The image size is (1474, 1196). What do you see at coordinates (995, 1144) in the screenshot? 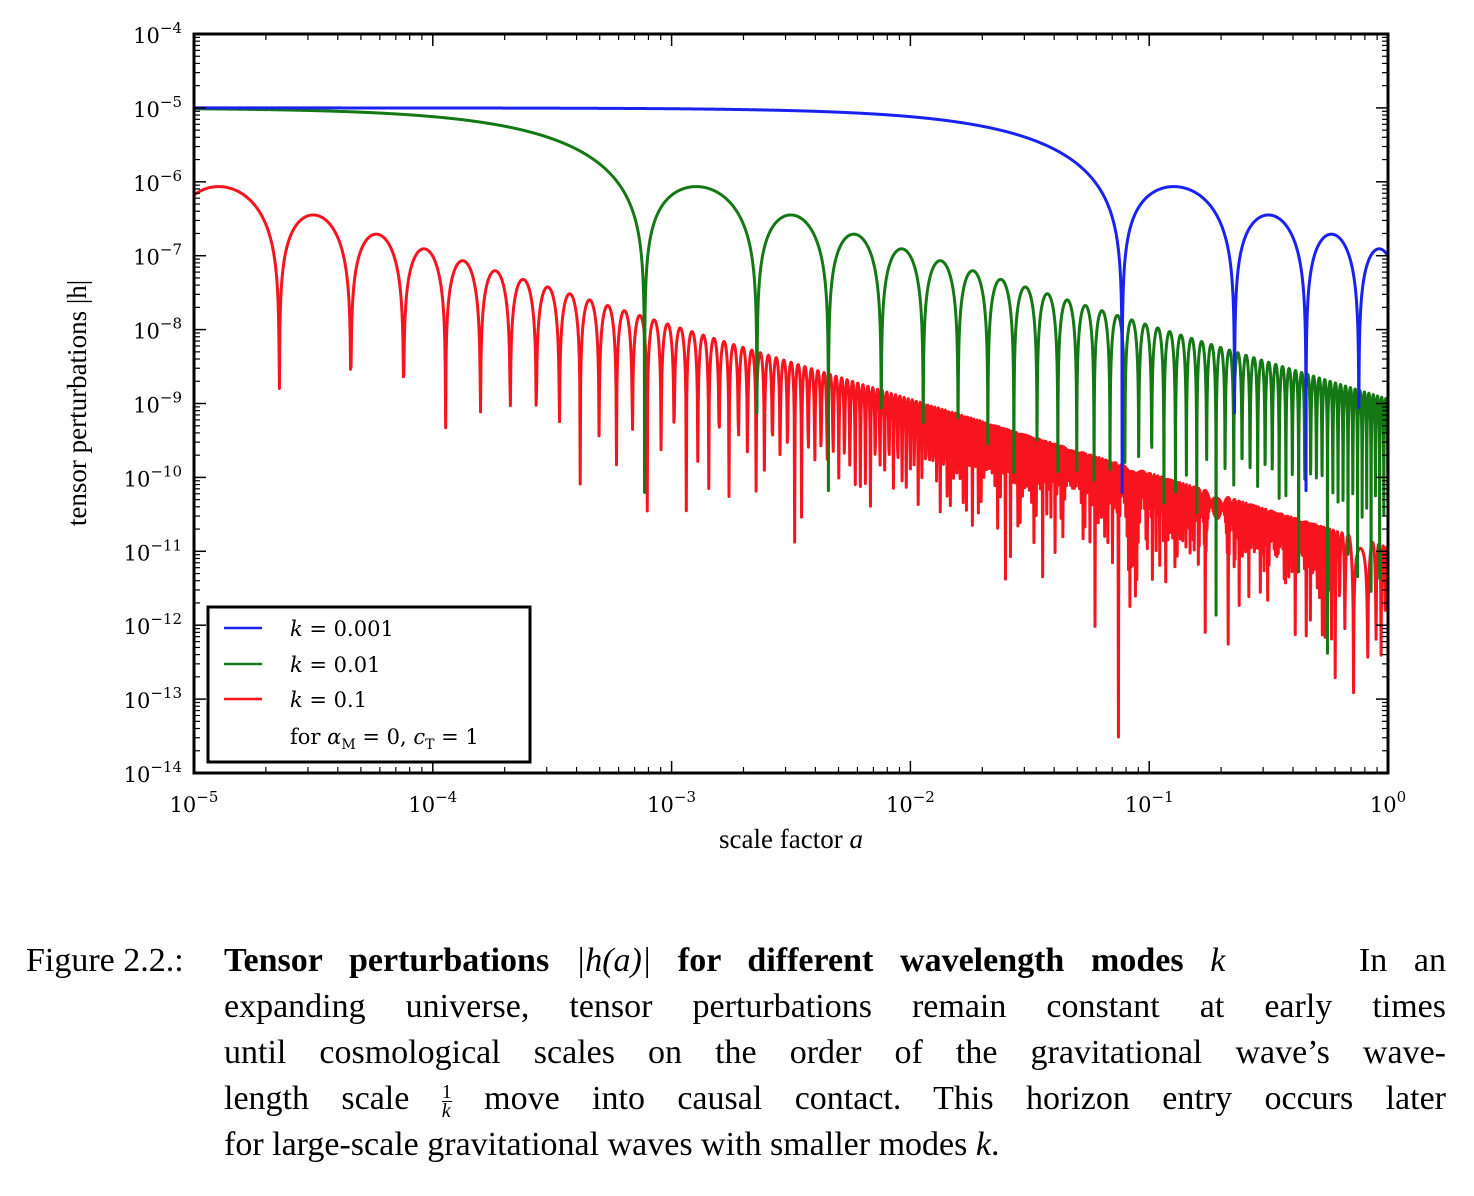
I see `caption-line5-b: .` at bounding box center [995, 1144].